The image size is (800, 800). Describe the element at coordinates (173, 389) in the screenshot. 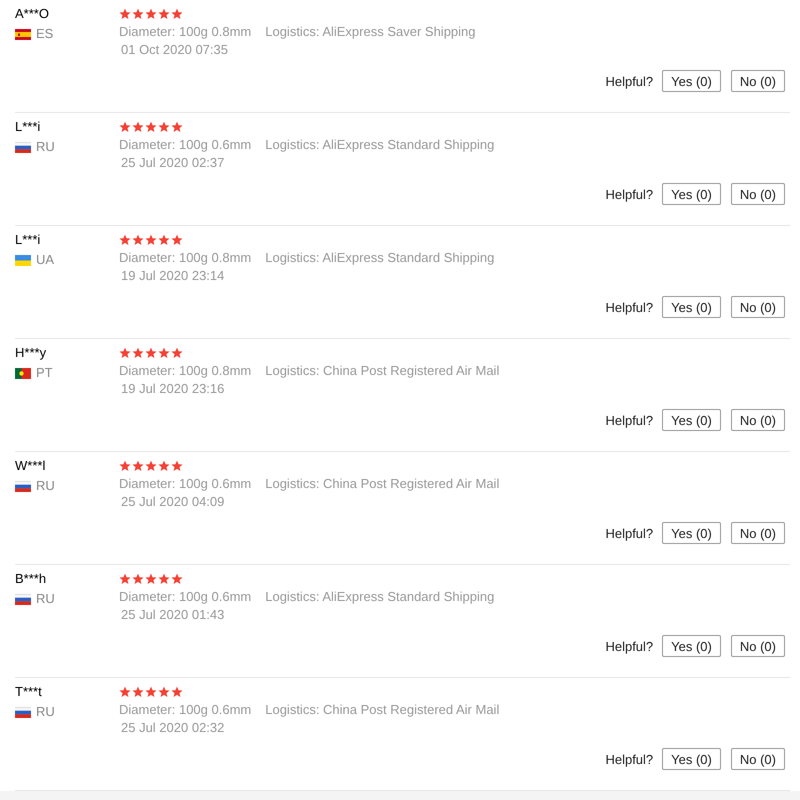

I see `review-date: 19 Jul 2020 23:16` at that location.